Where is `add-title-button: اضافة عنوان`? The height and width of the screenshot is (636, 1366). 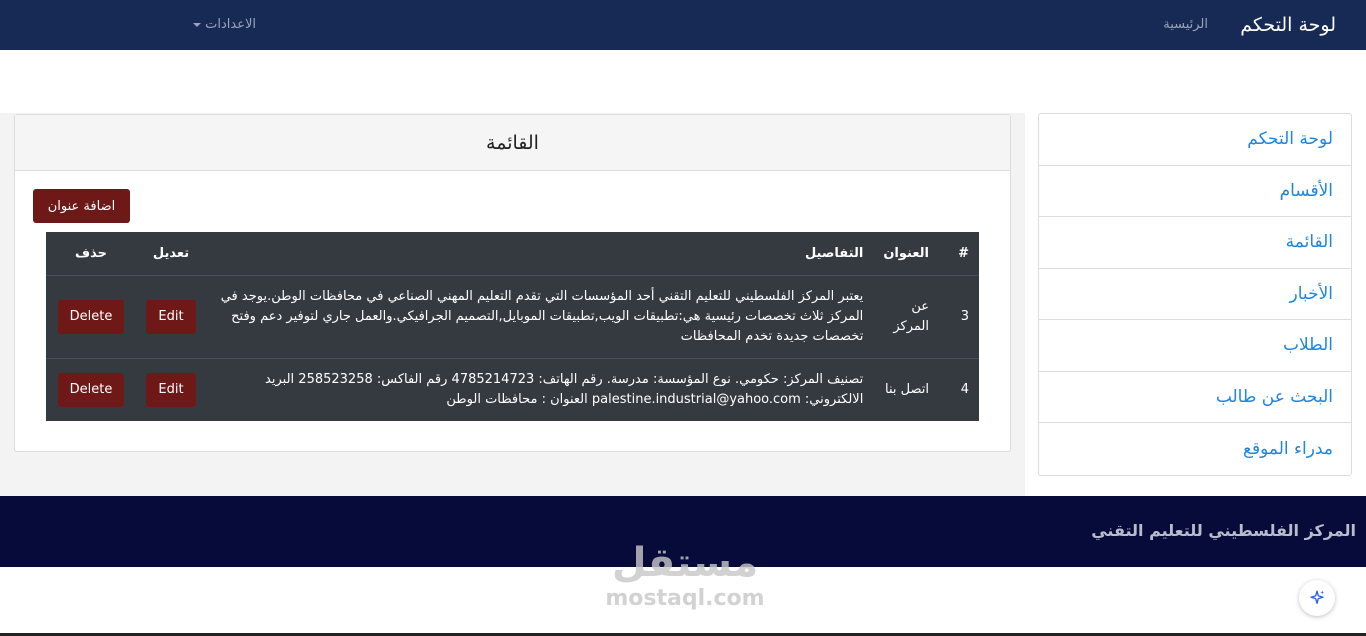 add-title-button: اضافة عنوان is located at coordinates (81, 206).